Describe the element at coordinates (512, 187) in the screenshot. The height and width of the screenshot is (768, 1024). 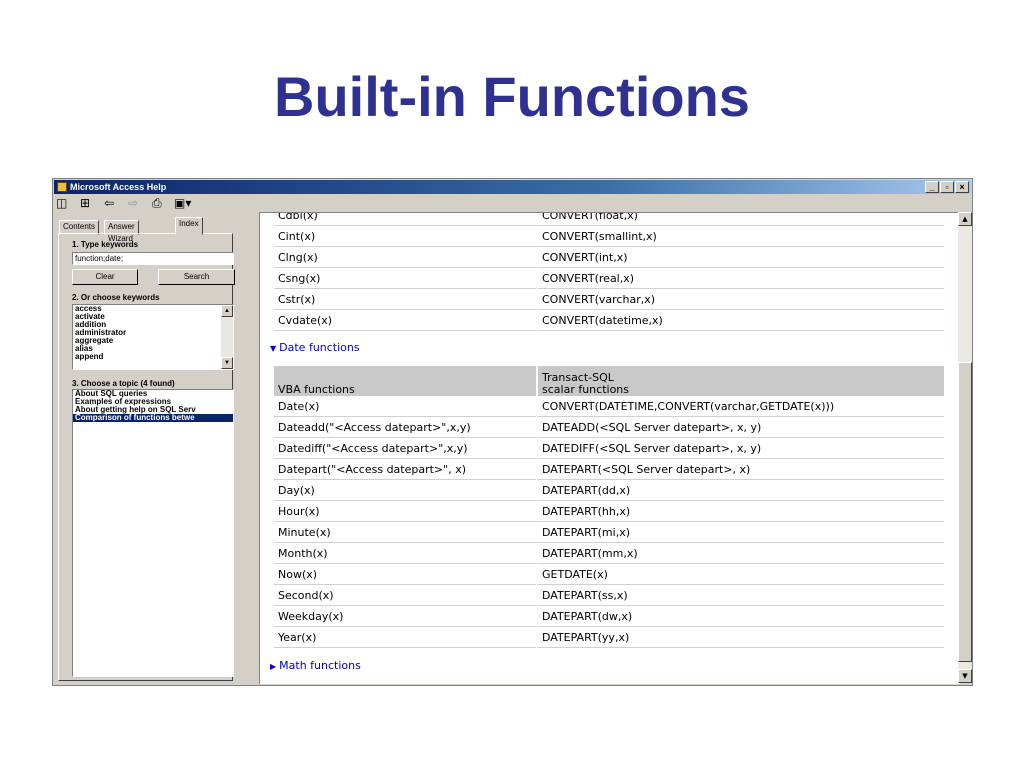
I see `title-bar: Microsoft Access Help _ ▫ ×` at that location.